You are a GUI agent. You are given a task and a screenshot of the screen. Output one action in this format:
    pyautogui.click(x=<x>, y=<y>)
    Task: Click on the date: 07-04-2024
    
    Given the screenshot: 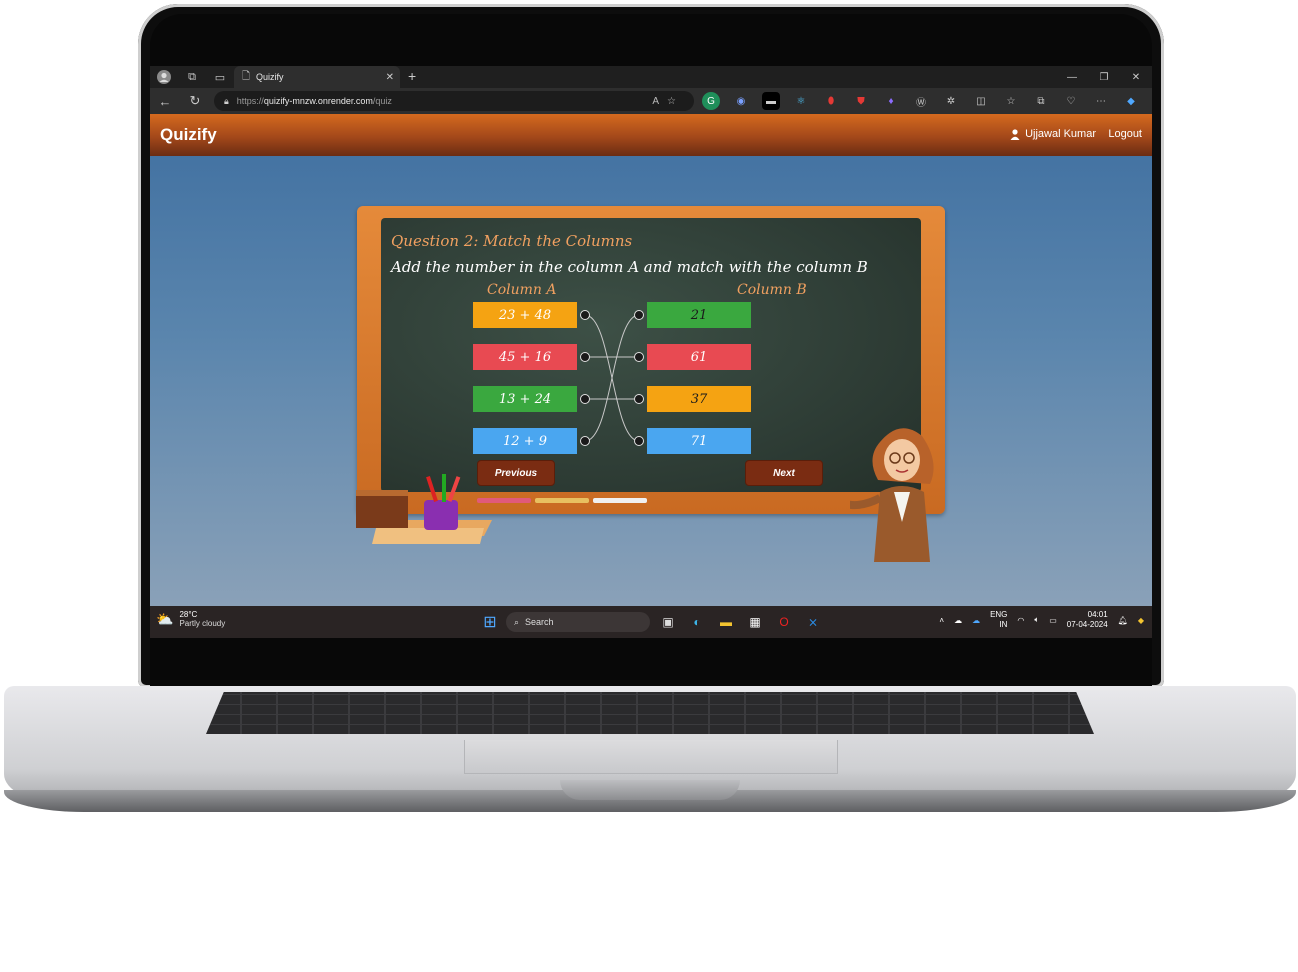 What is the action you would take?
    pyautogui.click(x=1087, y=624)
    